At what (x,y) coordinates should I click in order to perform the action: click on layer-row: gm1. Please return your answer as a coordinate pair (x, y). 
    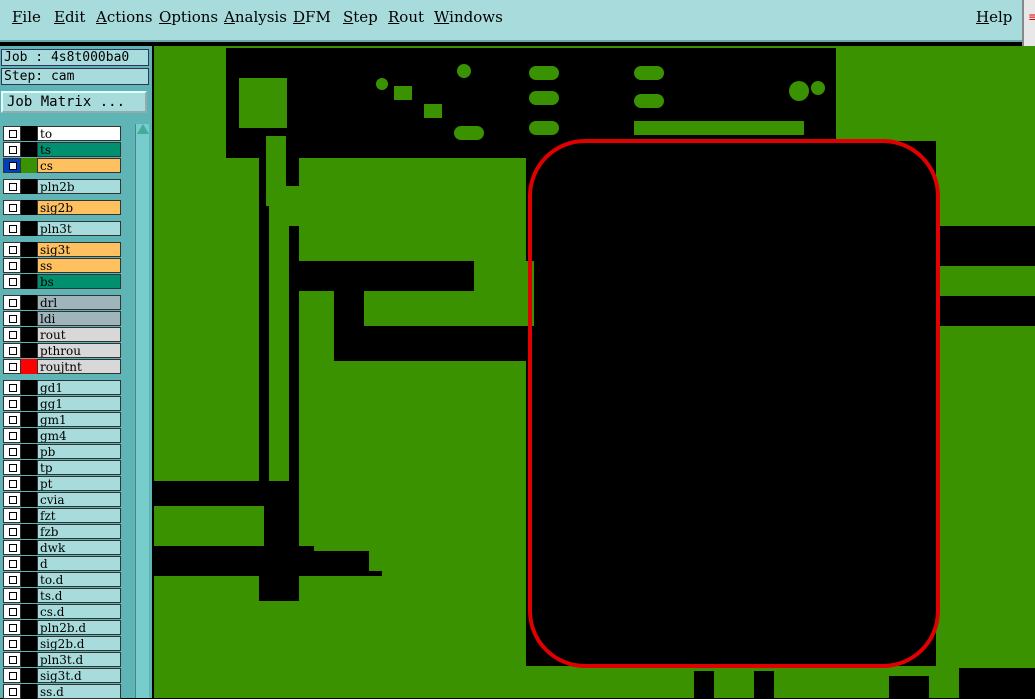
    Looking at the image, I should click on (62, 419).